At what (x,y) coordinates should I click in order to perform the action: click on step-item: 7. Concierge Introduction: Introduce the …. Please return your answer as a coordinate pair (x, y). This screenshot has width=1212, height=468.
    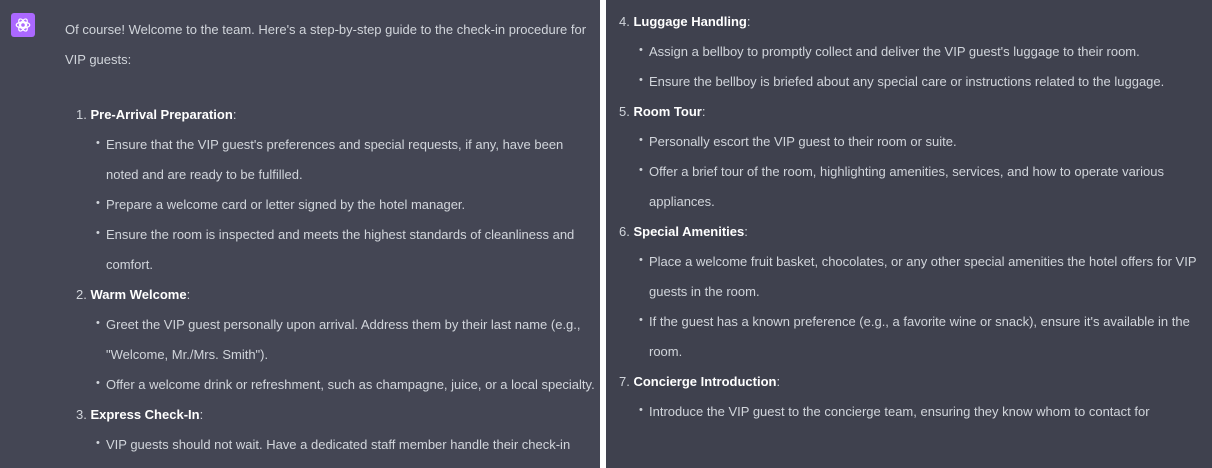
    Looking at the image, I should click on (914, 397).